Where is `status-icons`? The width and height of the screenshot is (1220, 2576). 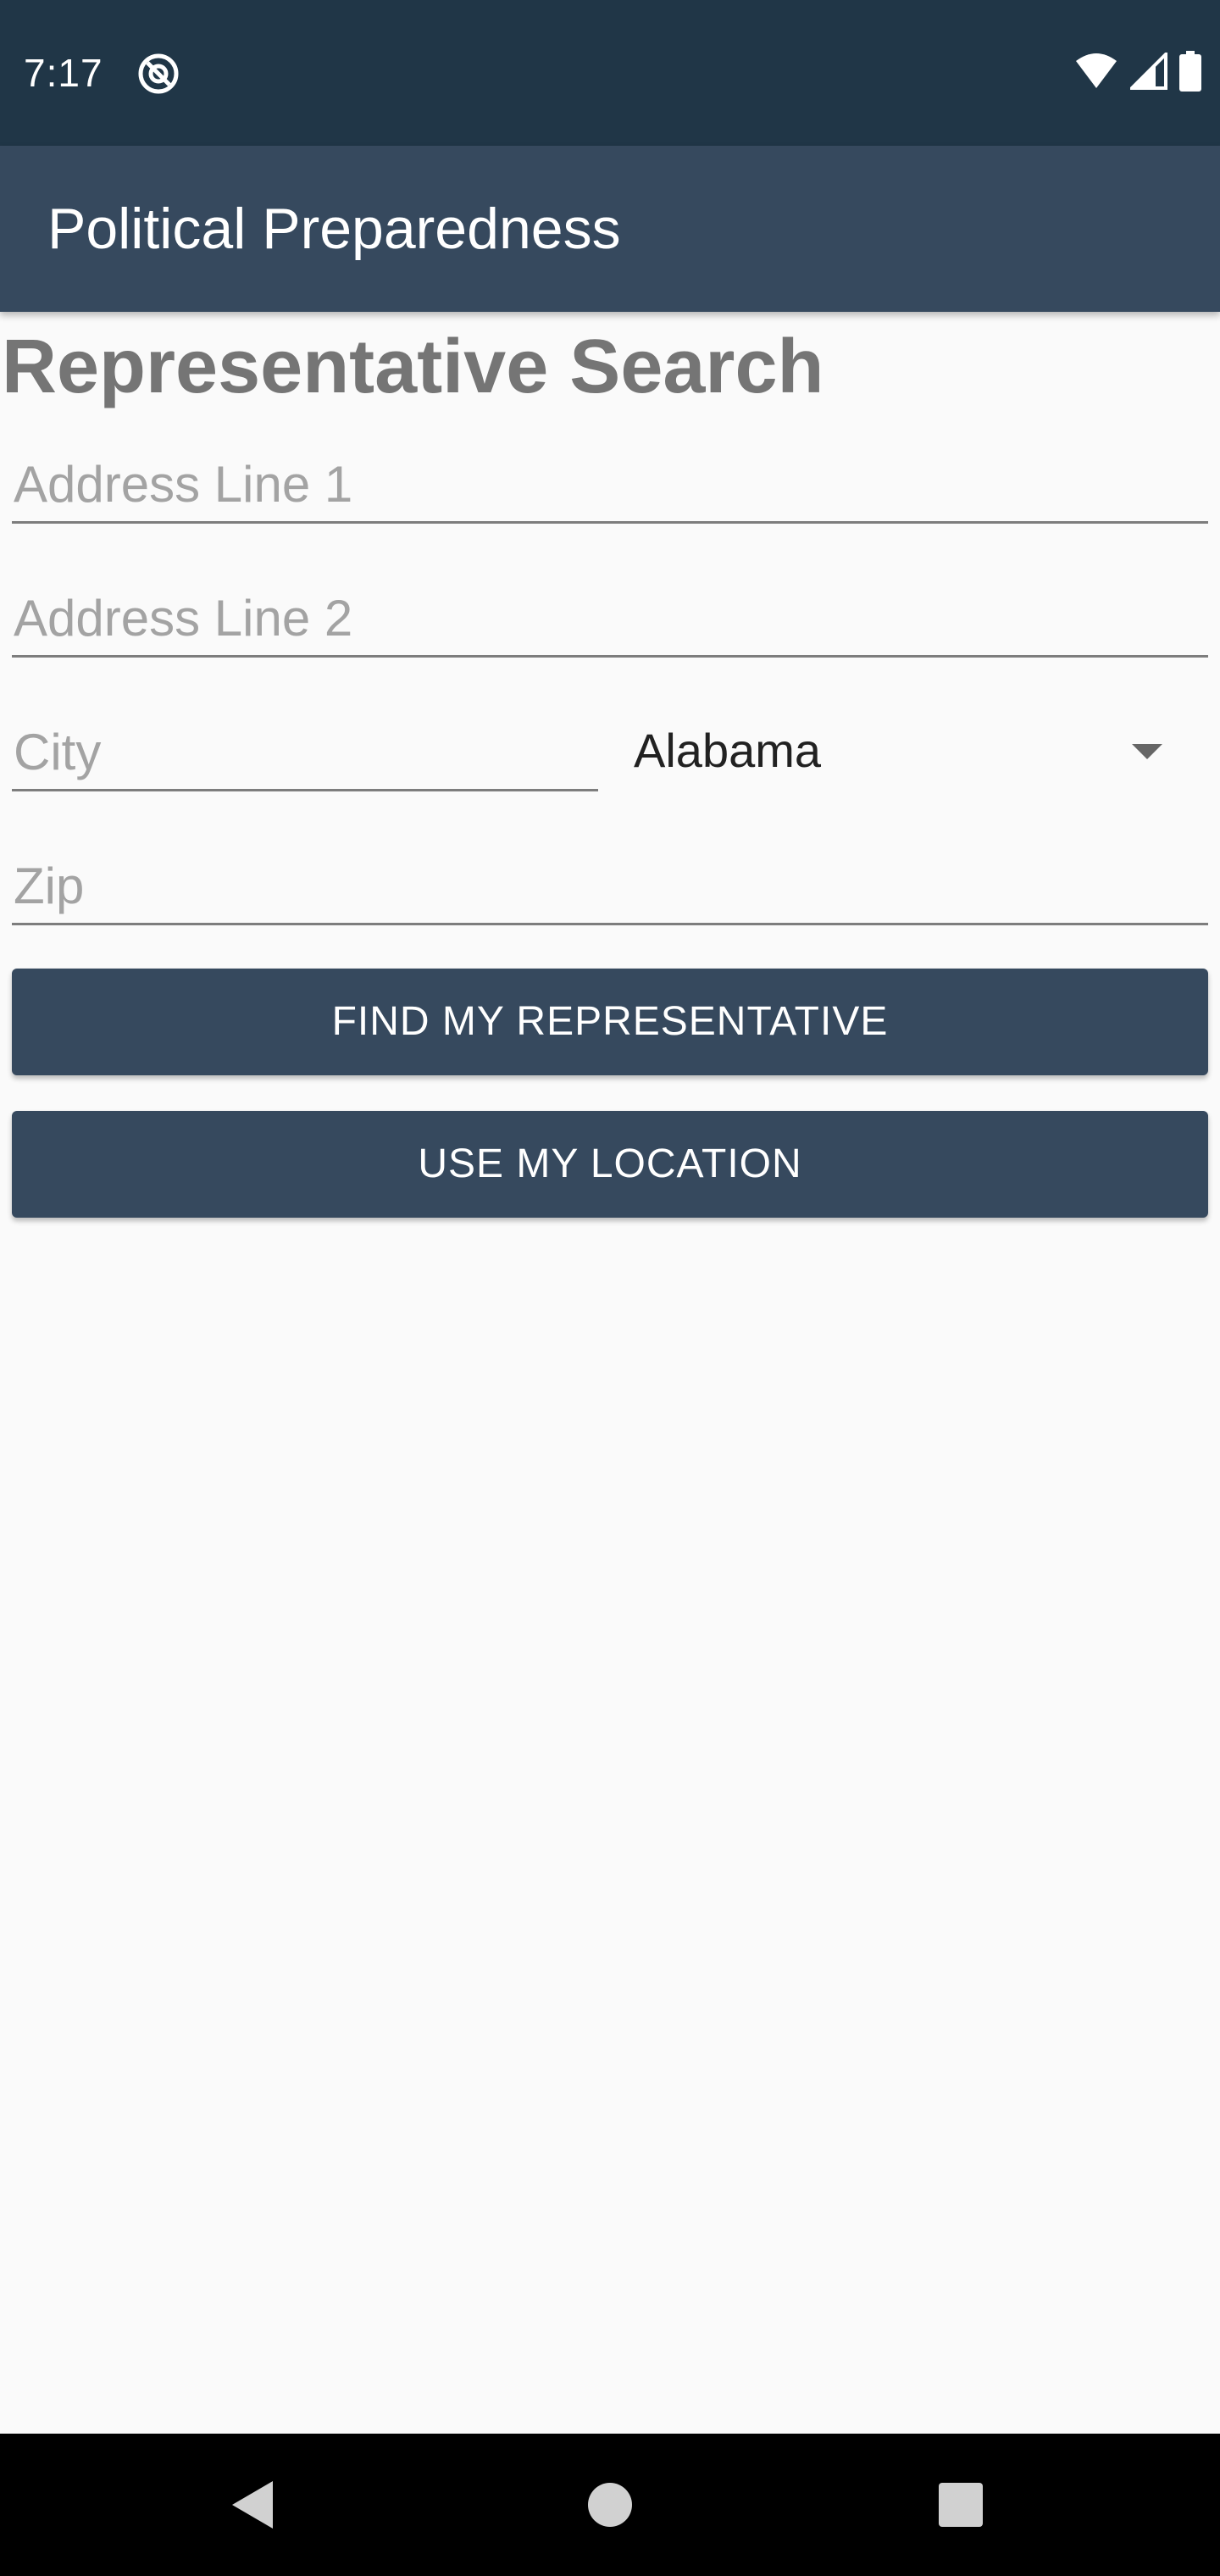
status-icons is located at coordinates (1137, 72).